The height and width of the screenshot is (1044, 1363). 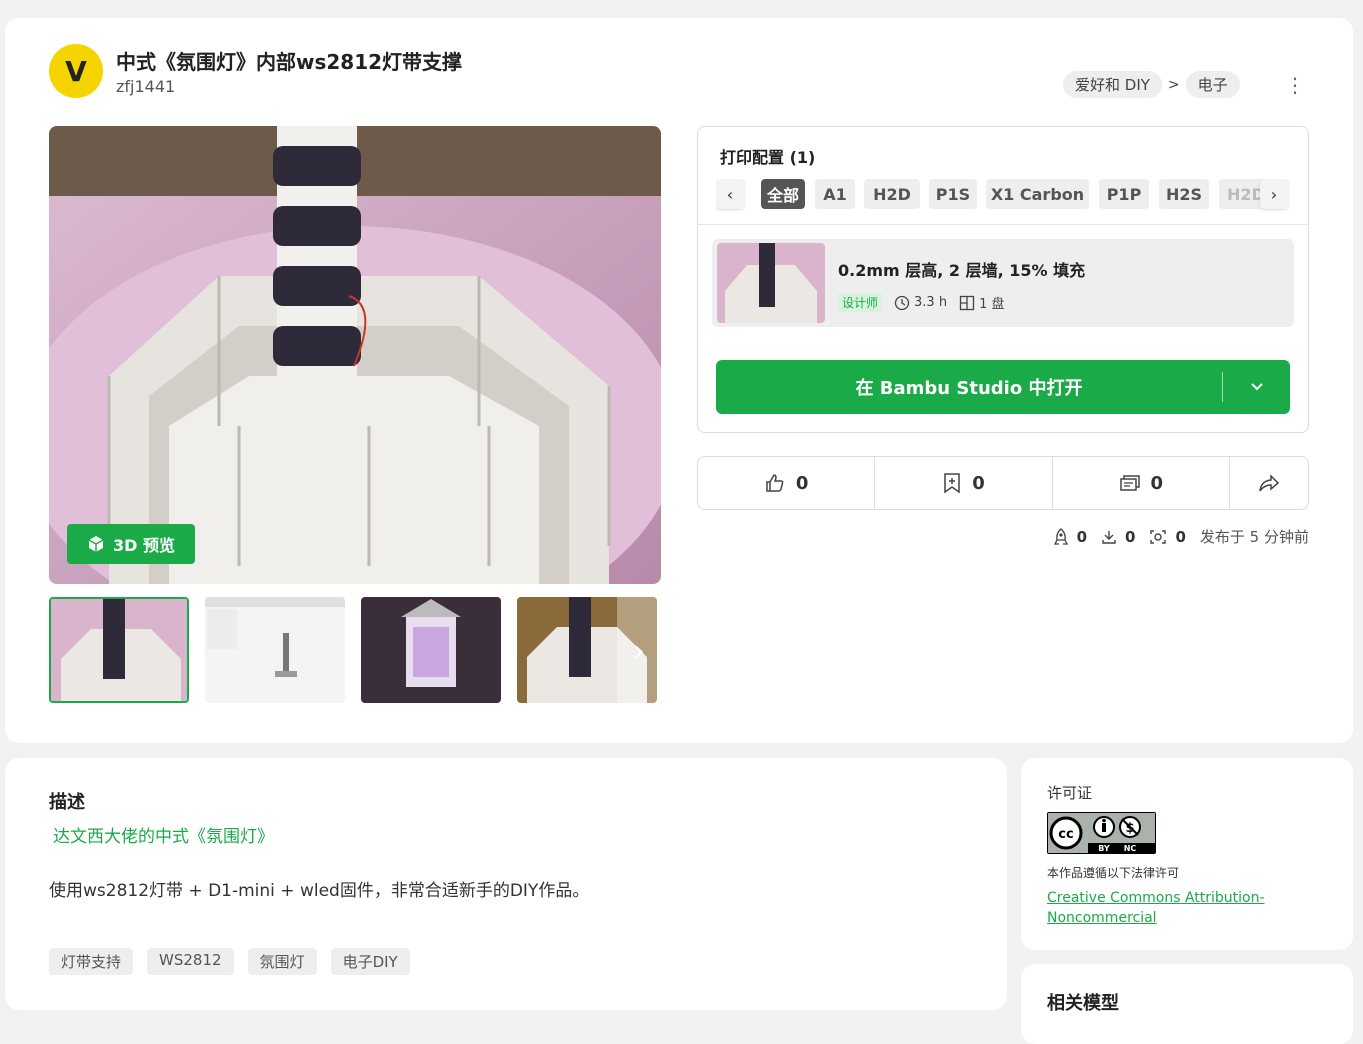 I want to click on profile-meta: 设计师 3.3 h 1 盘, so click(x=921, y=302).